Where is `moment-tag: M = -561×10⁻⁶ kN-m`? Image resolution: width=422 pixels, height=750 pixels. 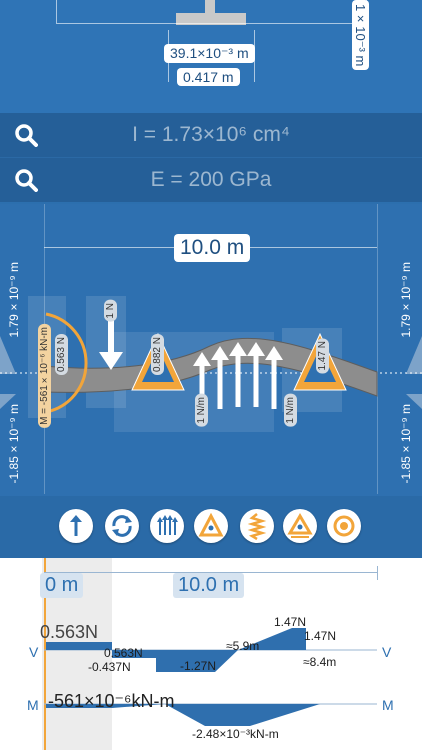
moment-tag: M = -561×10⁻⁶ kN-m is located at coordinates (44, 376).